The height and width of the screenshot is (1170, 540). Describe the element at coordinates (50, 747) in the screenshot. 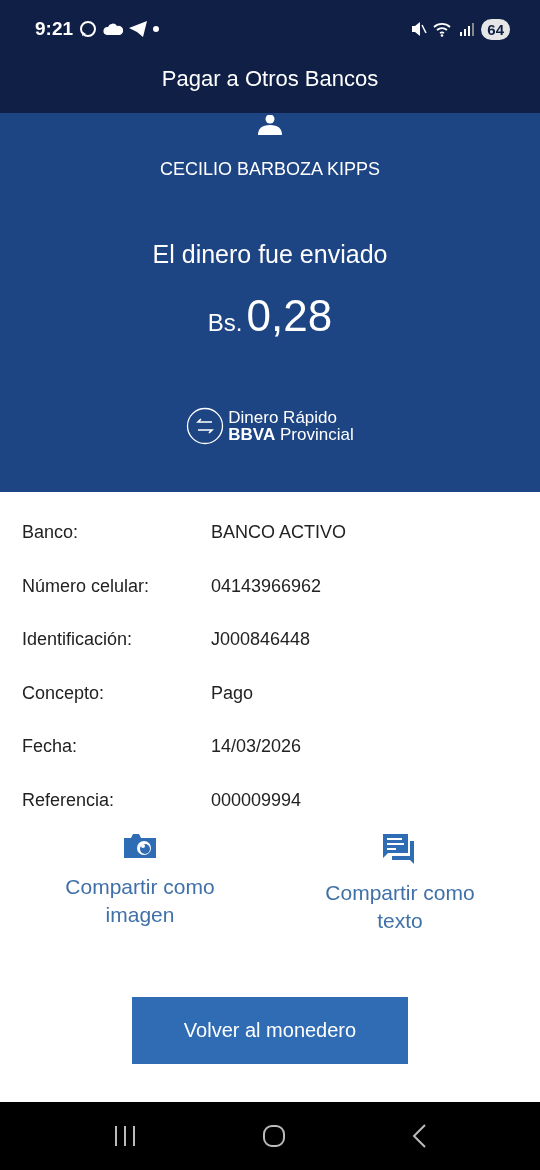

I see `detail-label: Fecha:` at that location.